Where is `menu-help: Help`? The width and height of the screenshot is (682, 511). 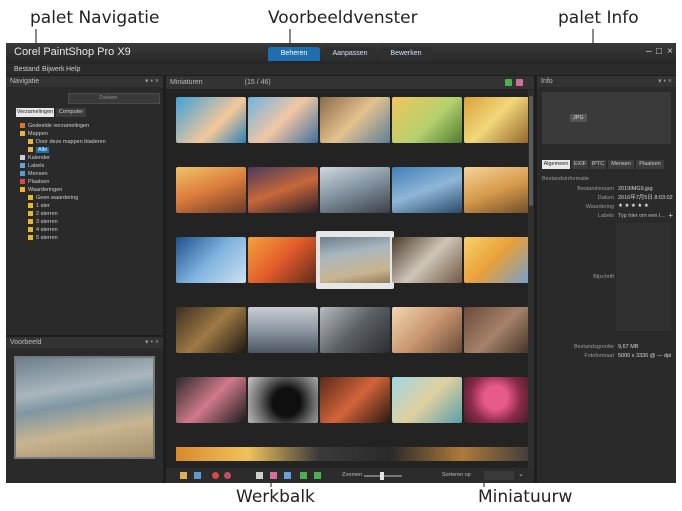 menu-help: Help is located at coordinates (73, 69).